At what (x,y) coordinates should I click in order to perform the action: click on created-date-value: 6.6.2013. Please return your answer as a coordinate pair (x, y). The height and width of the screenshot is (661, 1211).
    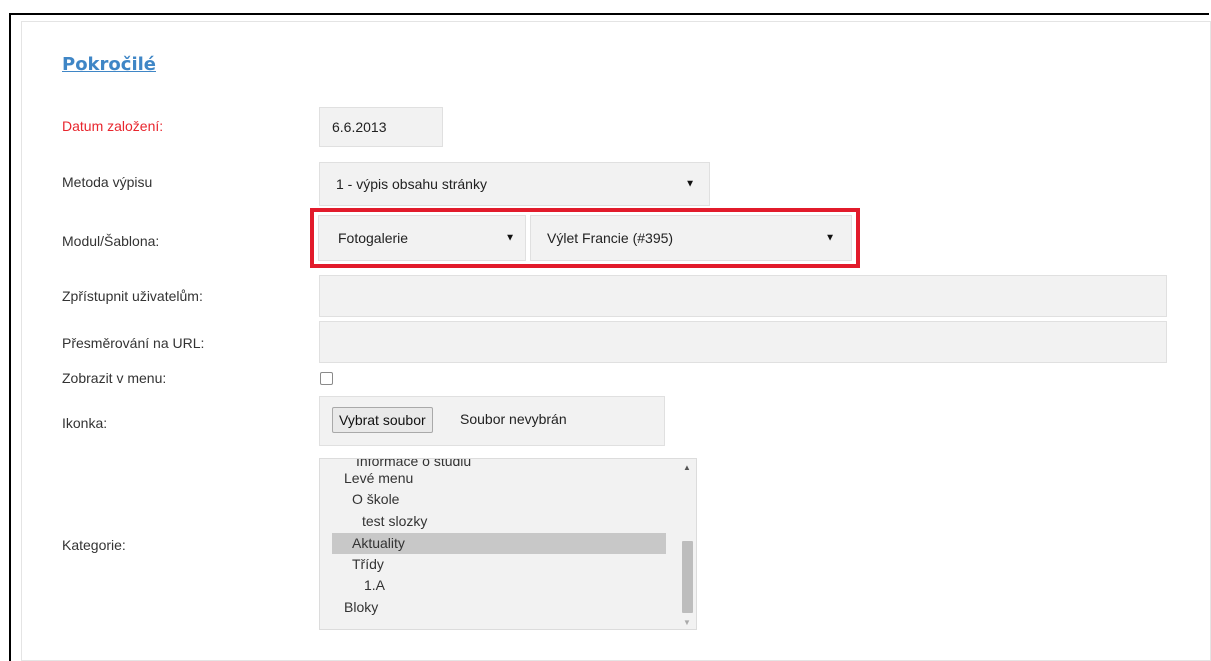
    Looking at the image, I should click on (359, 127).